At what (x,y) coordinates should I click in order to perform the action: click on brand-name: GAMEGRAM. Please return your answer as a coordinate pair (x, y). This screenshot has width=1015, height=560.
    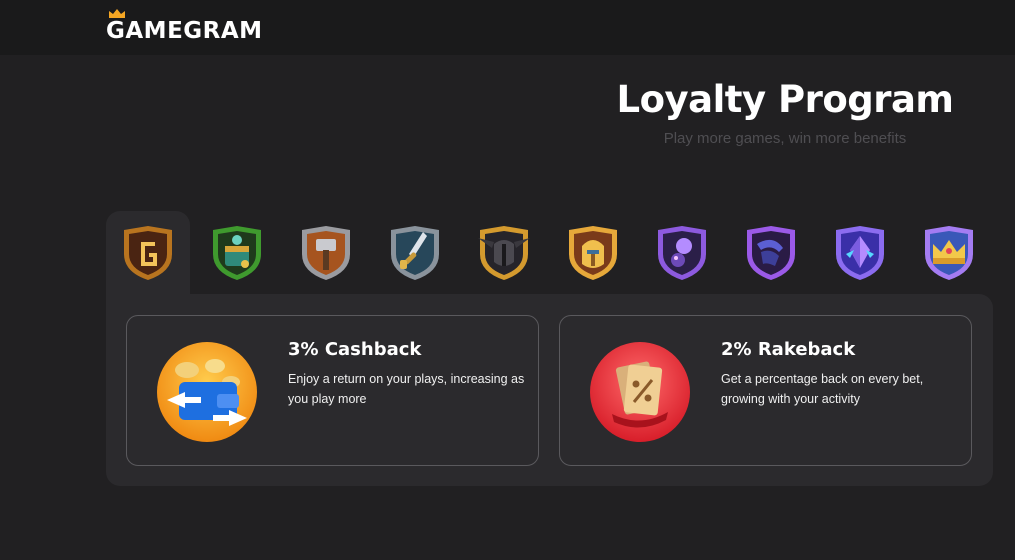
    Looking at the image, I should click on (184, 31).